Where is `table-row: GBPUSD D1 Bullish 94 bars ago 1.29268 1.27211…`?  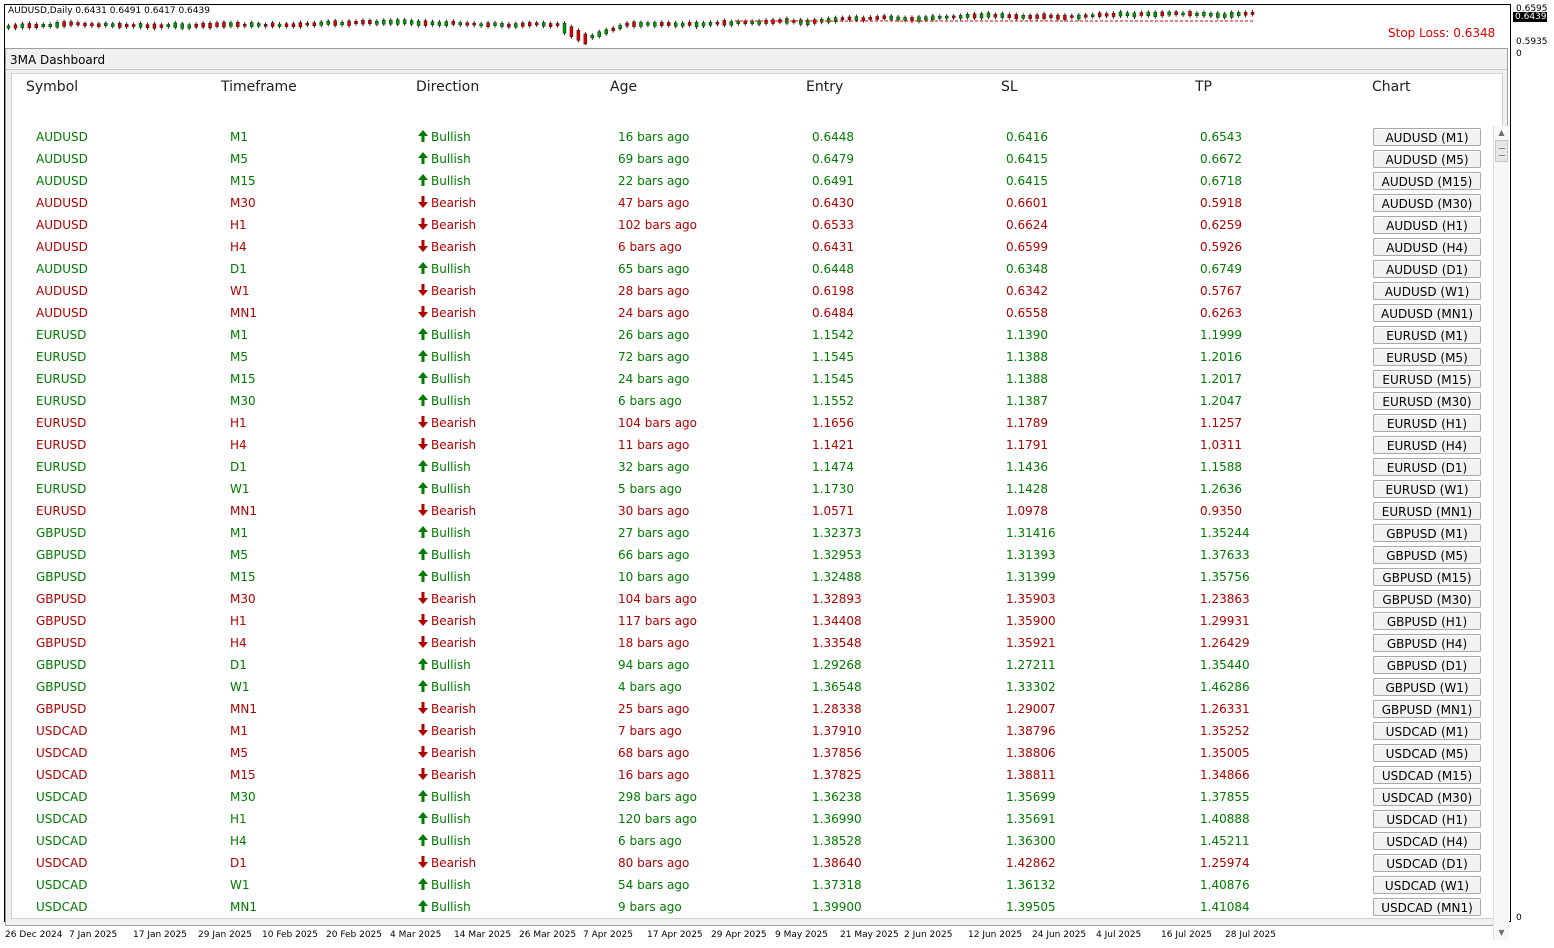 table-row: GBPUSD D1 Bullish 94 bars ago 1.29268 1.27211… is located at coordinates (752, 665).